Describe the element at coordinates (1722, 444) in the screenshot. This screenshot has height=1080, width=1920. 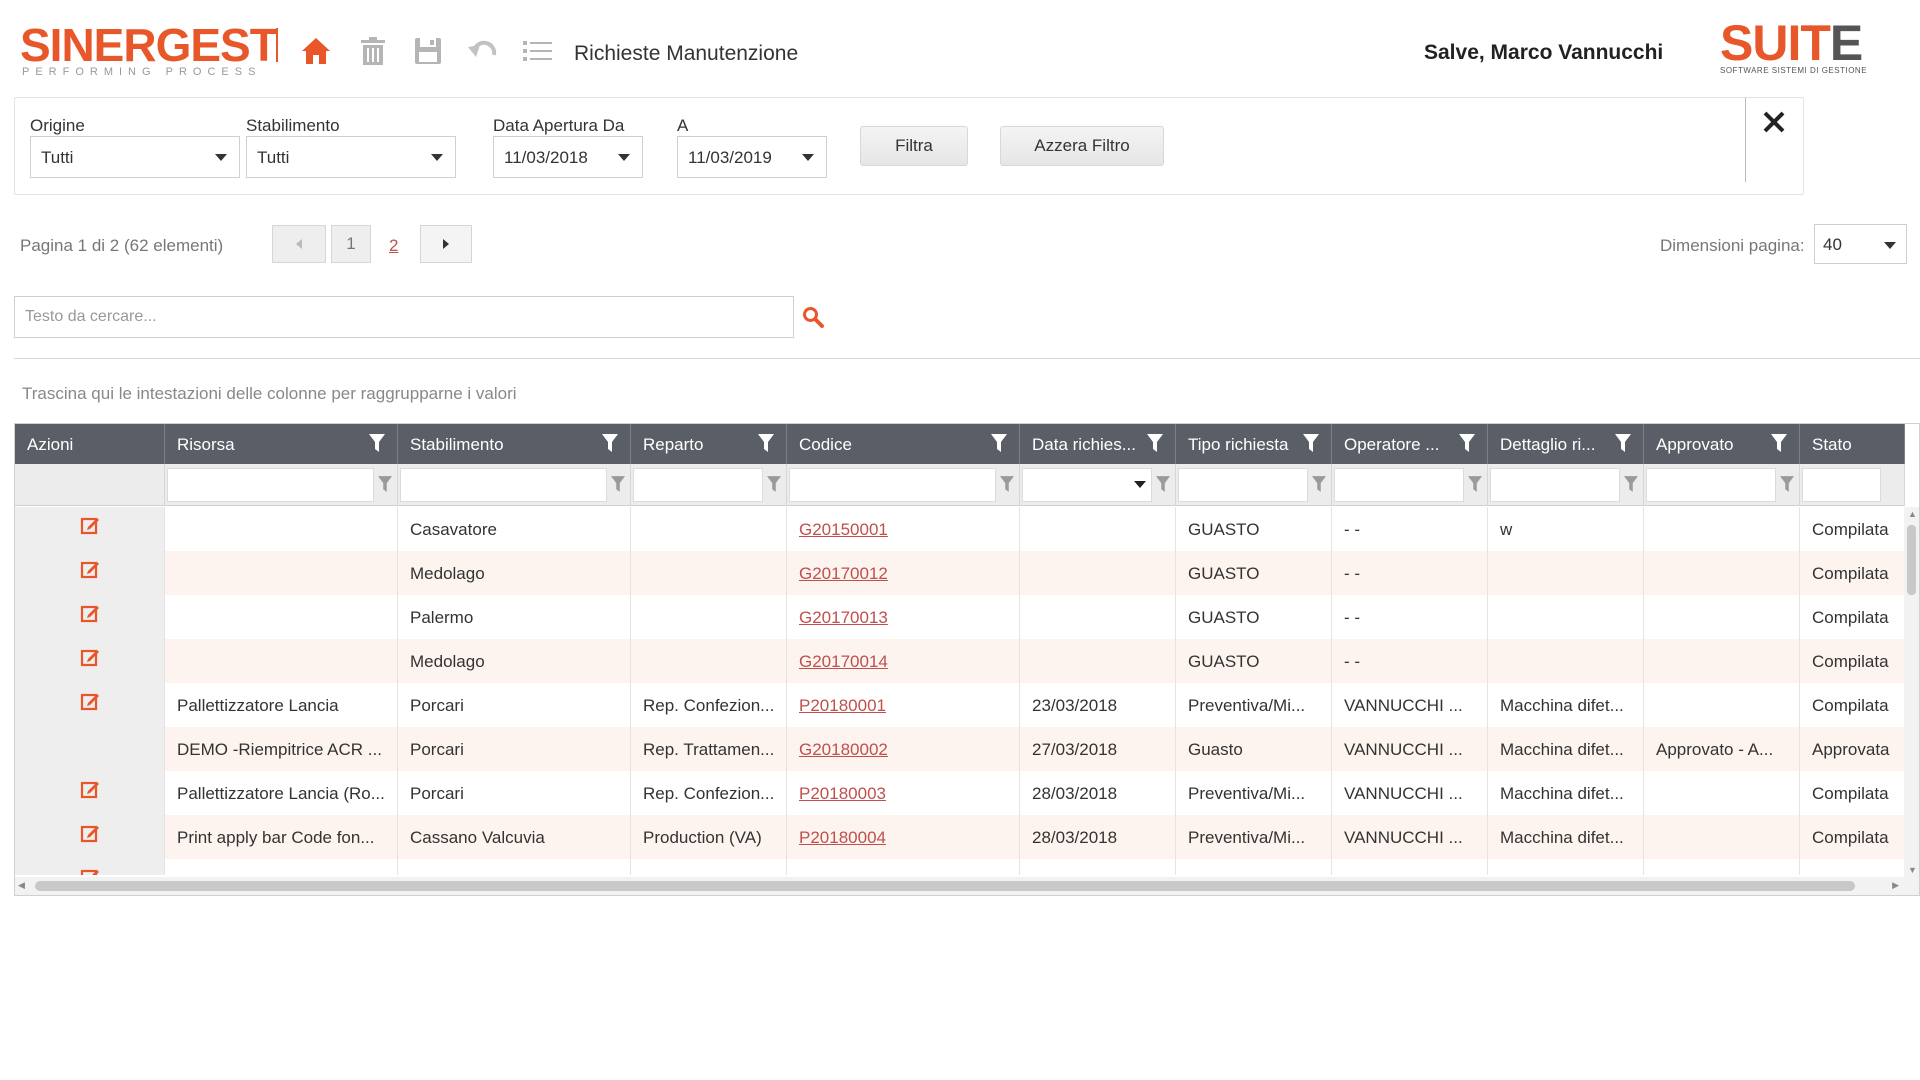
I see `column-header-9: Approvato` at that location.